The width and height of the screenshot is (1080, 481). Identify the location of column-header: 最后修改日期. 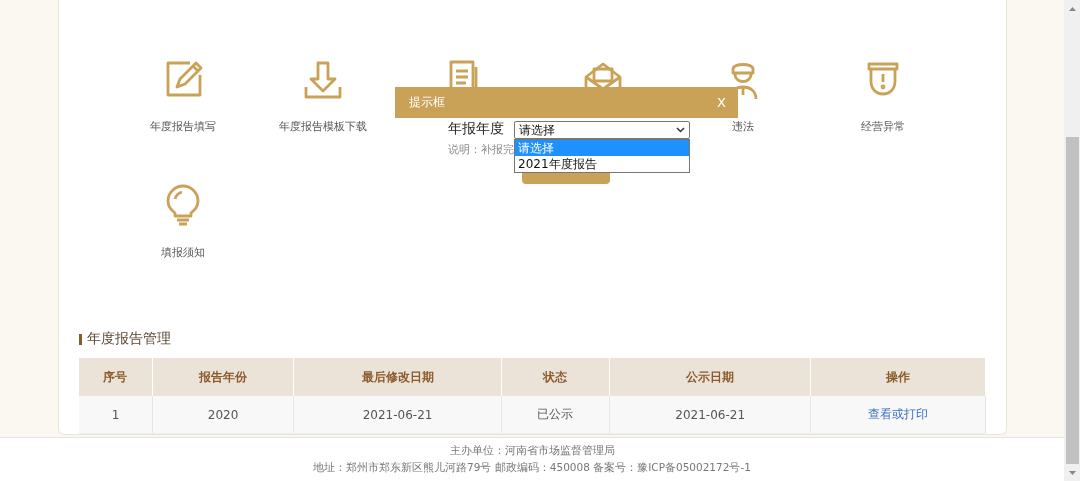
(397, 377).